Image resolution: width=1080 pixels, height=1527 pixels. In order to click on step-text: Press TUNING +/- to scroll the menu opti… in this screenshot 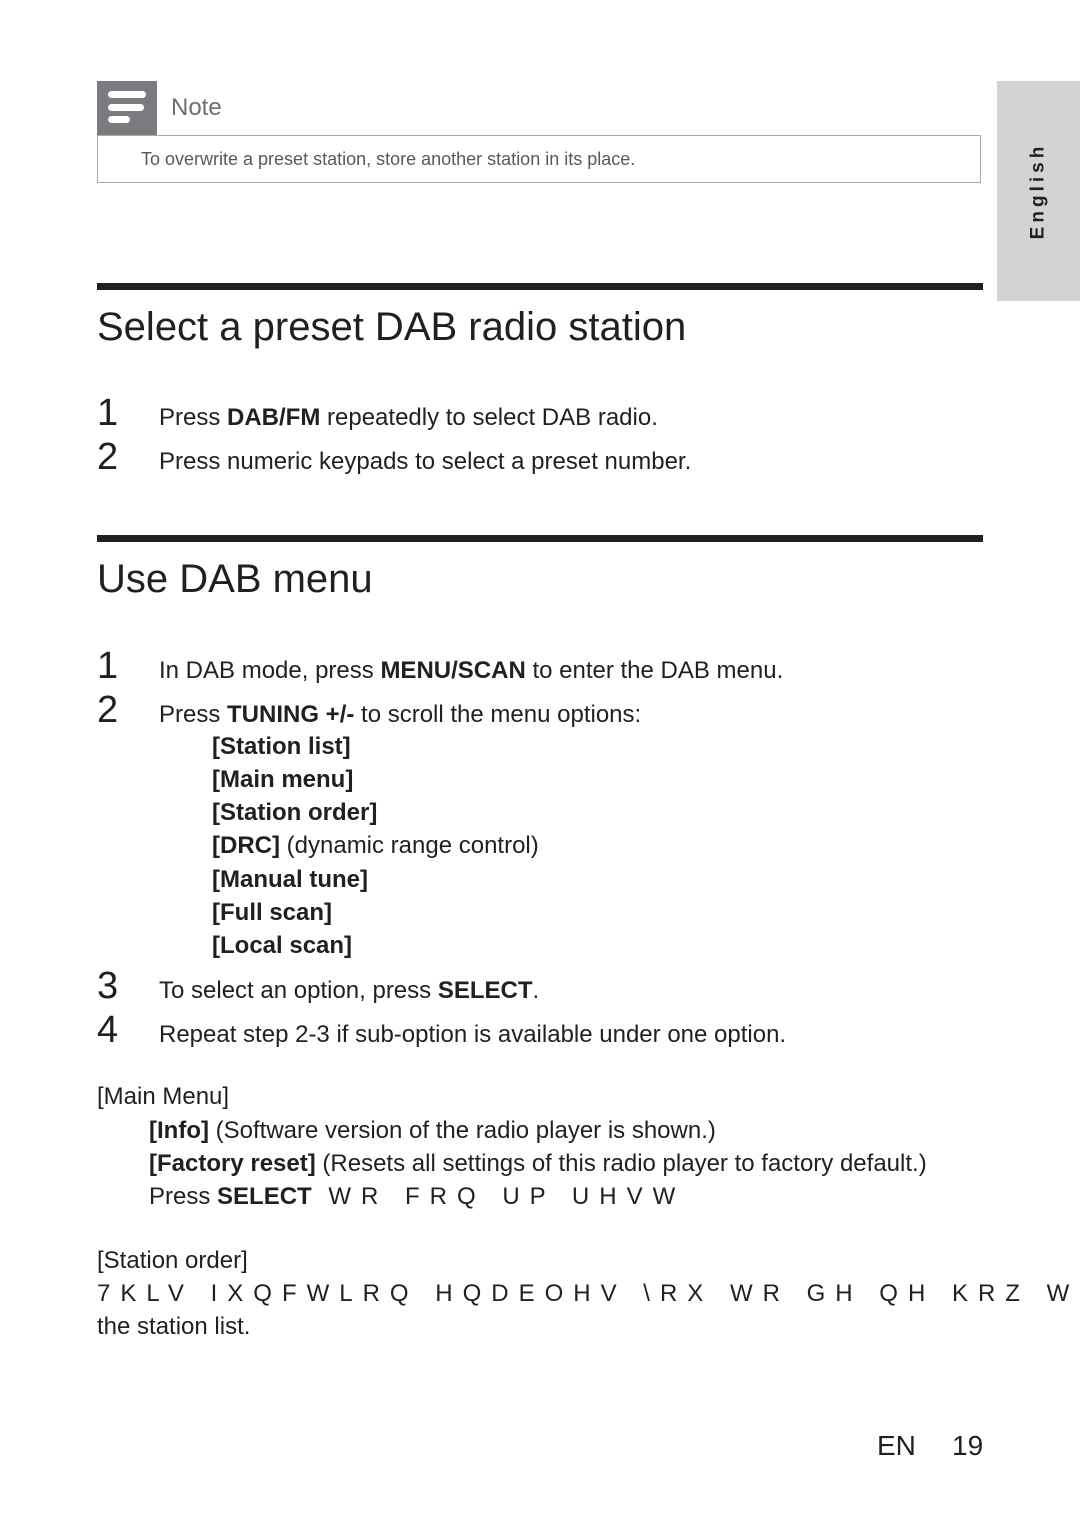, I will do `click(400, 714)`.